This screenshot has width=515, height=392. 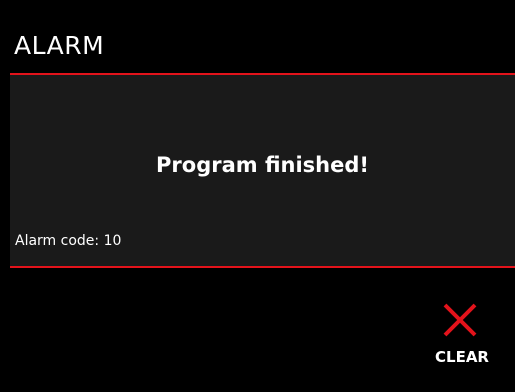 I want to click on alarm-message: Program finished!, so click(x=262, y=165).